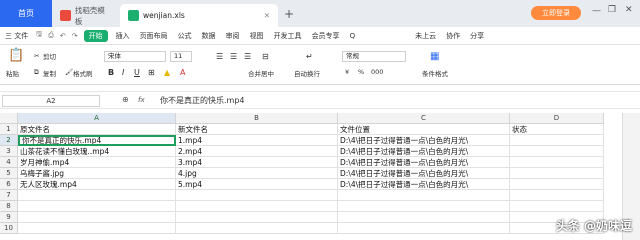  What do you see at coordinates (51, 35) in the screenshot?
I see `quick-print-icon: ⎙` at bounding box center [51, 35].